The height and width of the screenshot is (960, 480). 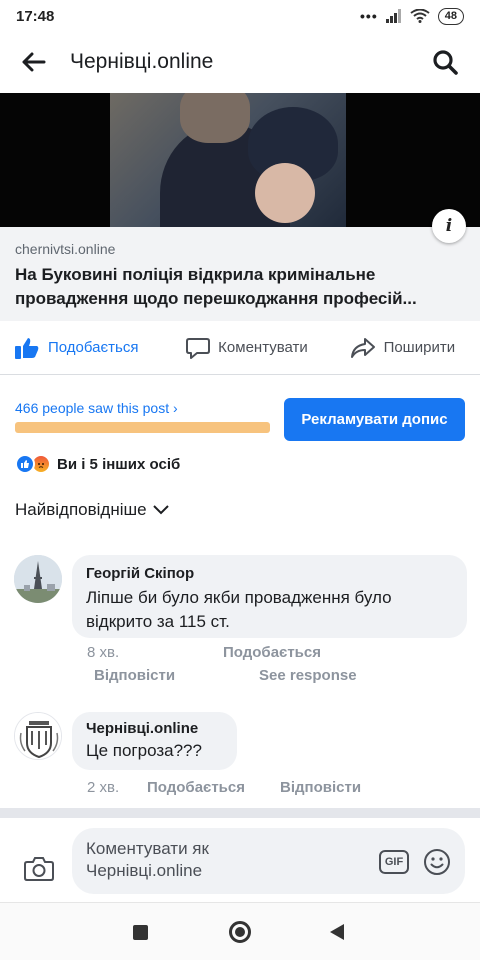 What do you see at coordinates (39, 869) in the screenshot?
I see `camera-icon` at bounding box center [39, 869].